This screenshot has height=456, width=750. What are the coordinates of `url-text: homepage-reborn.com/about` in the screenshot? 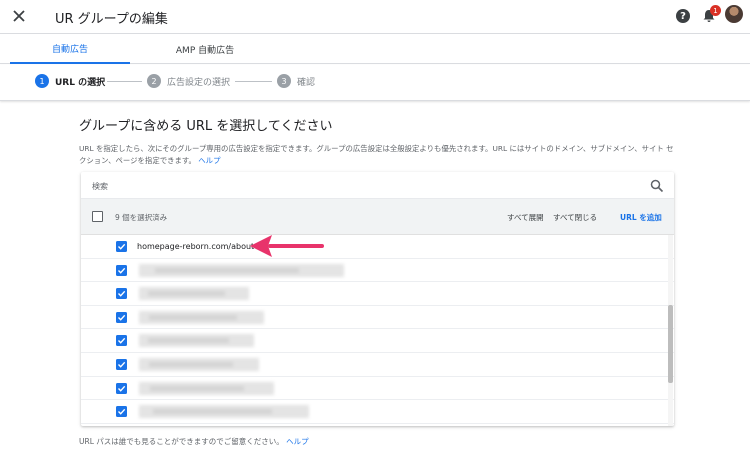 It's located at (196, 246).